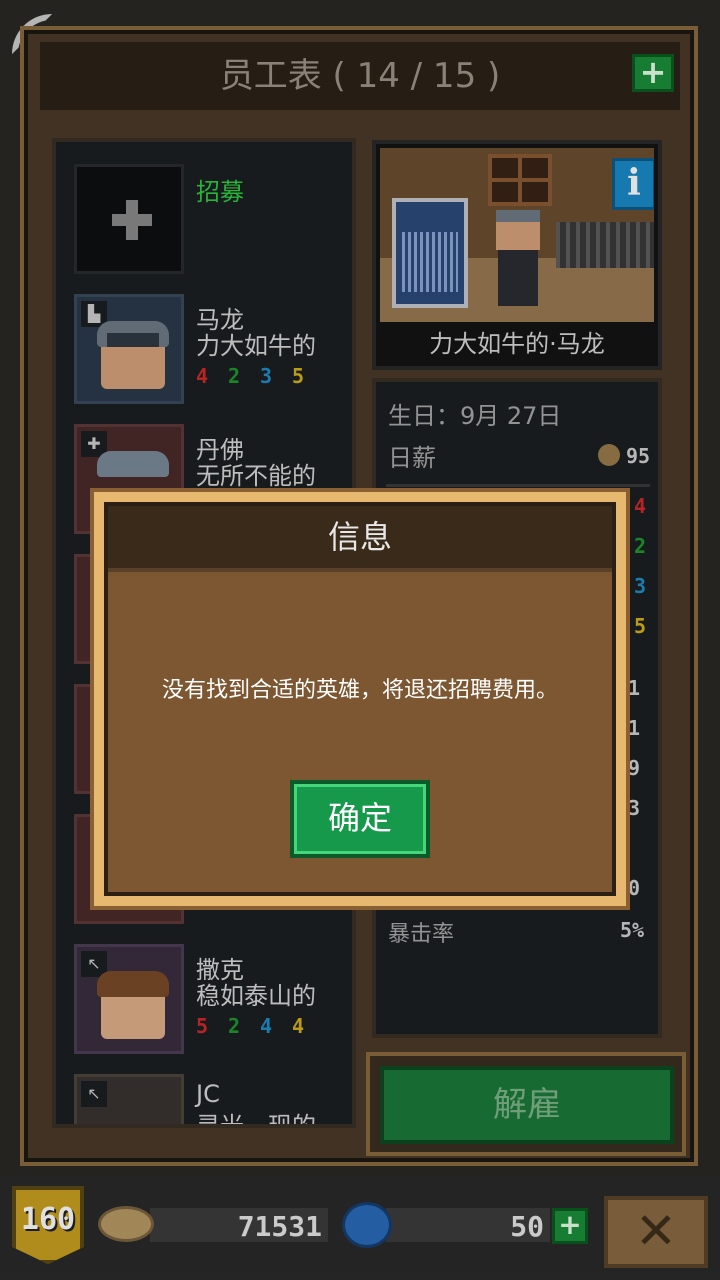 This screenshot has height=1280, width=720. What do you see at coordinates (360, 539) in the screenshot?
I see `dialog-title: 信息` at bounding box center [360, 539].